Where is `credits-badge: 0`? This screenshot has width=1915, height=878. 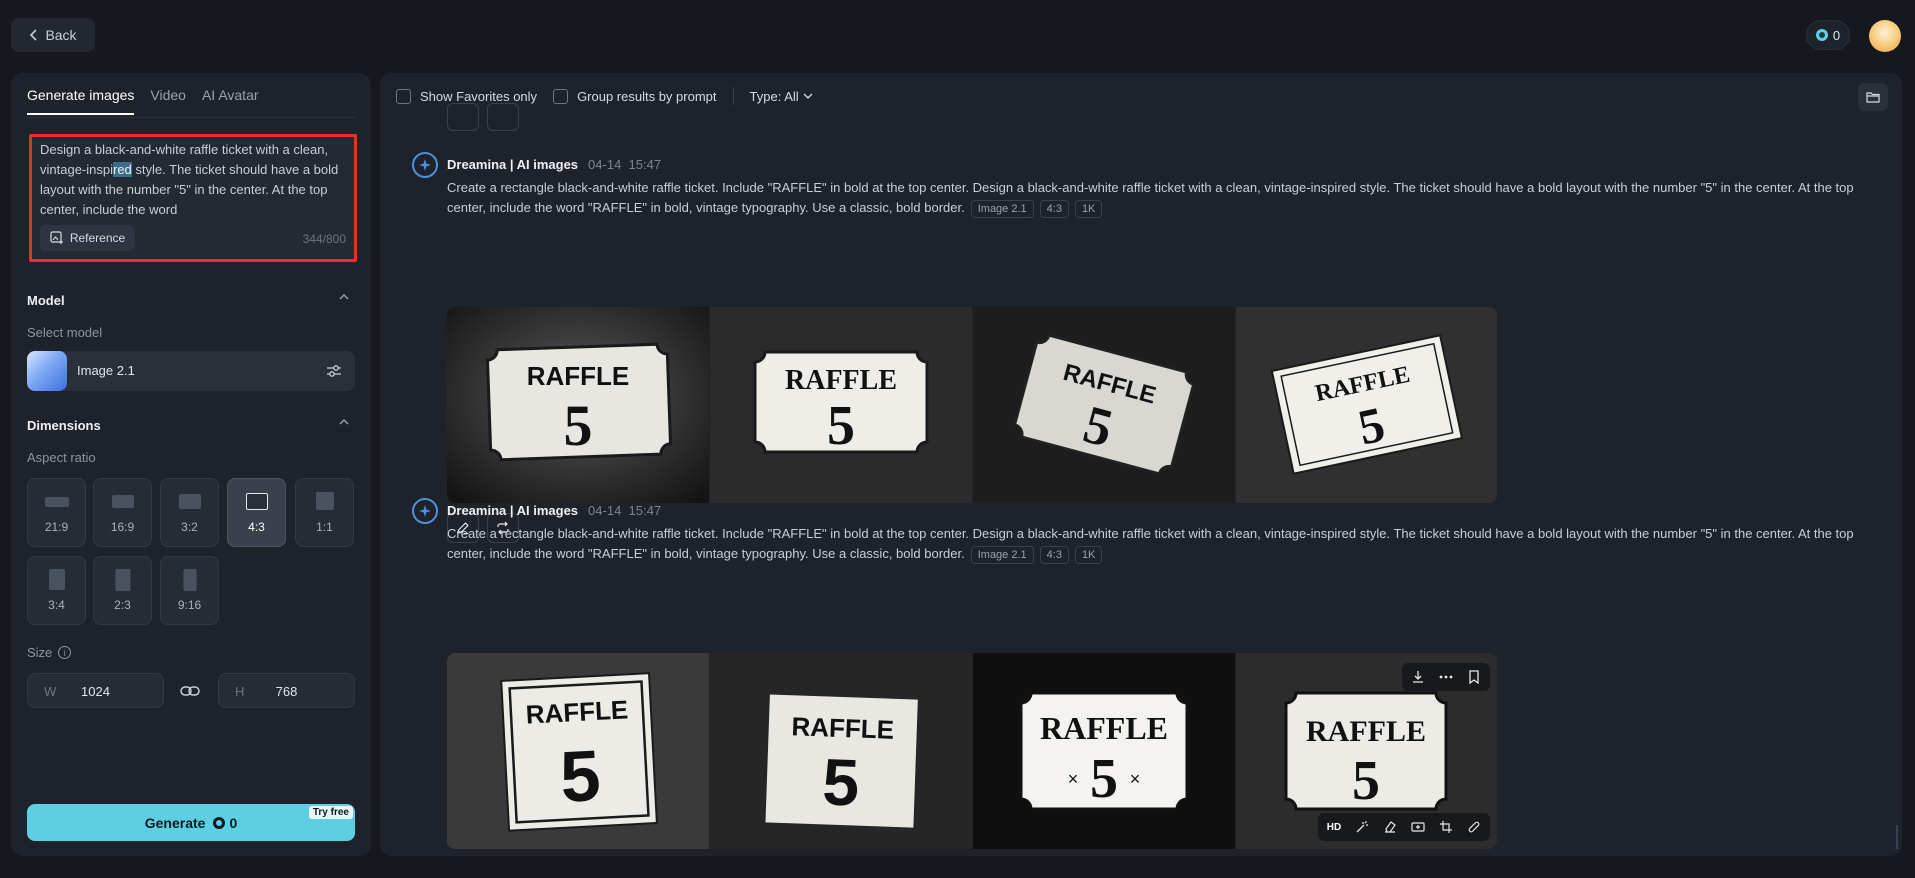 credits-badge: 0 is located at coordinates (1828, 35).